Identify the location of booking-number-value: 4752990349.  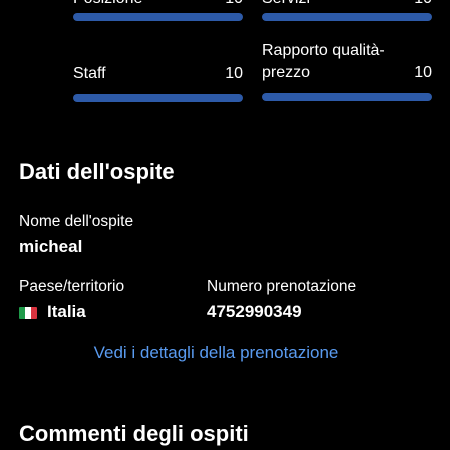
(254, 311).